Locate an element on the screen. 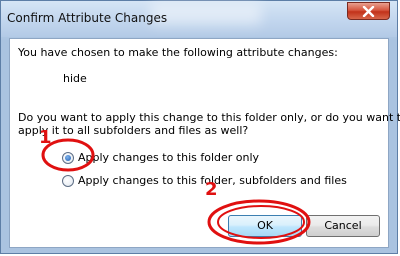  title-blur is located at coordinates (206, 14).